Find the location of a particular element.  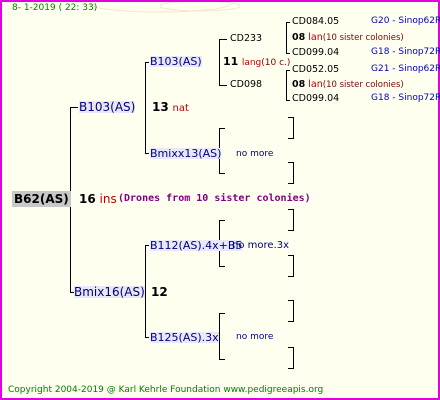

gen2-a-rating: 11 lang(10 c.) is located at coordinates (256, 62).